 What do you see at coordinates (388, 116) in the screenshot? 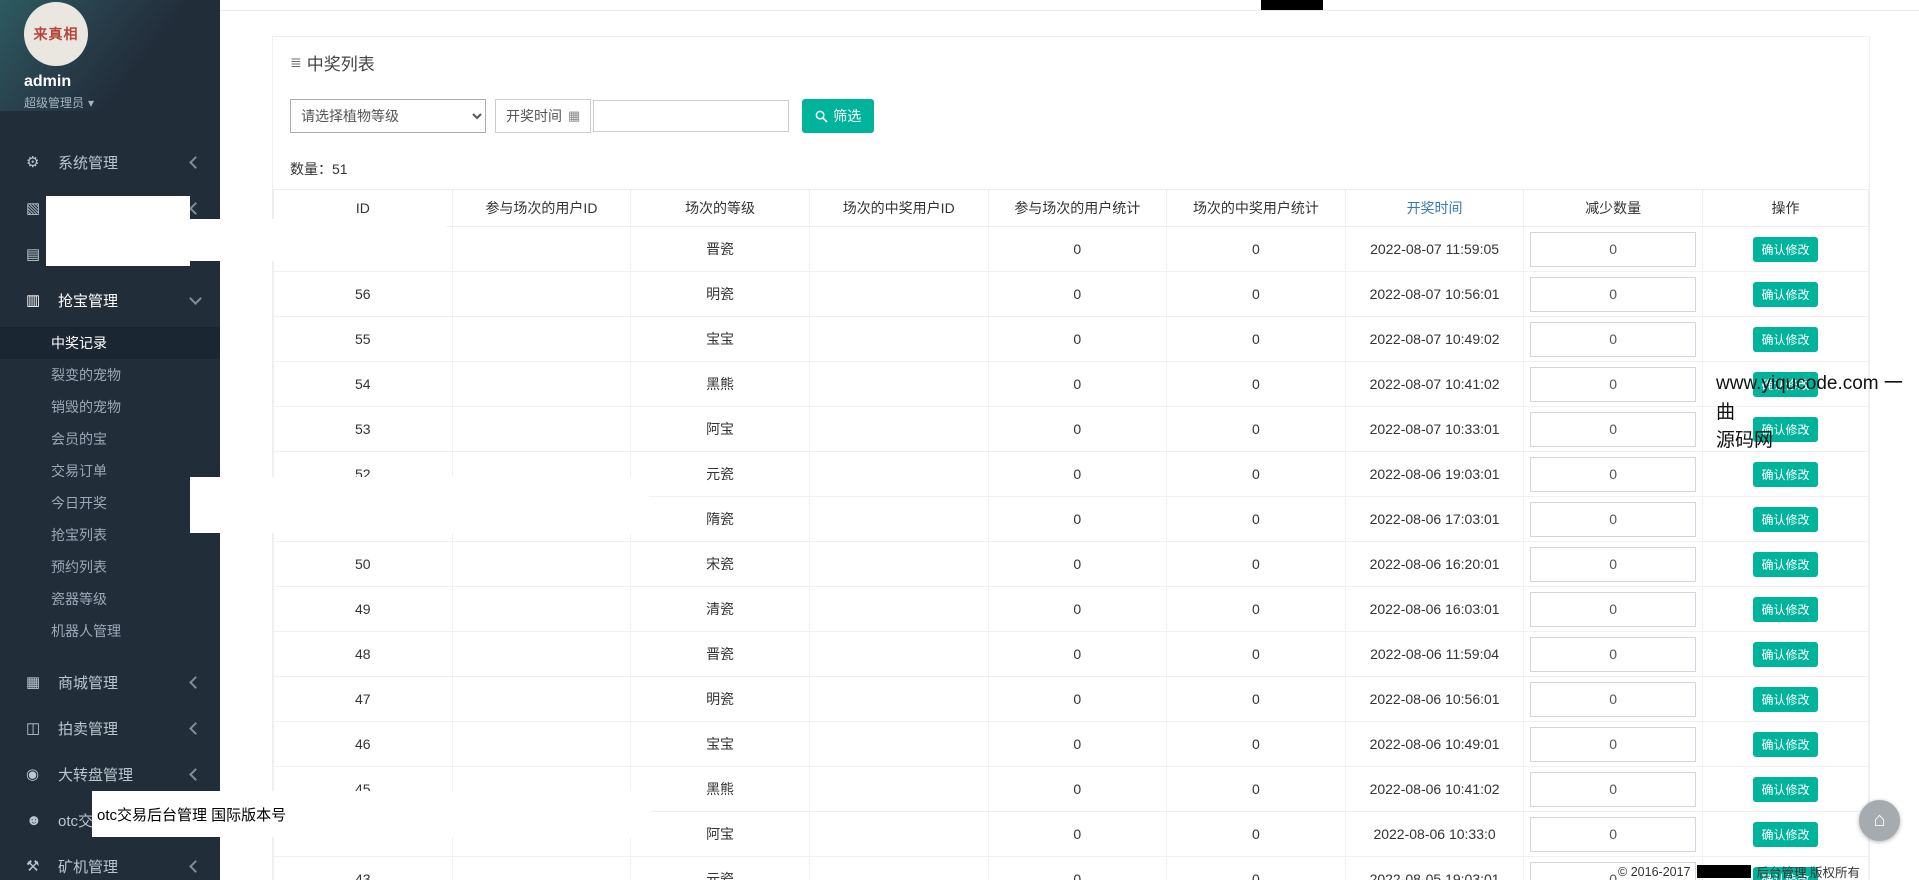
I see `grade-select: 请选择植物等级` at bounding box center [388, 116].